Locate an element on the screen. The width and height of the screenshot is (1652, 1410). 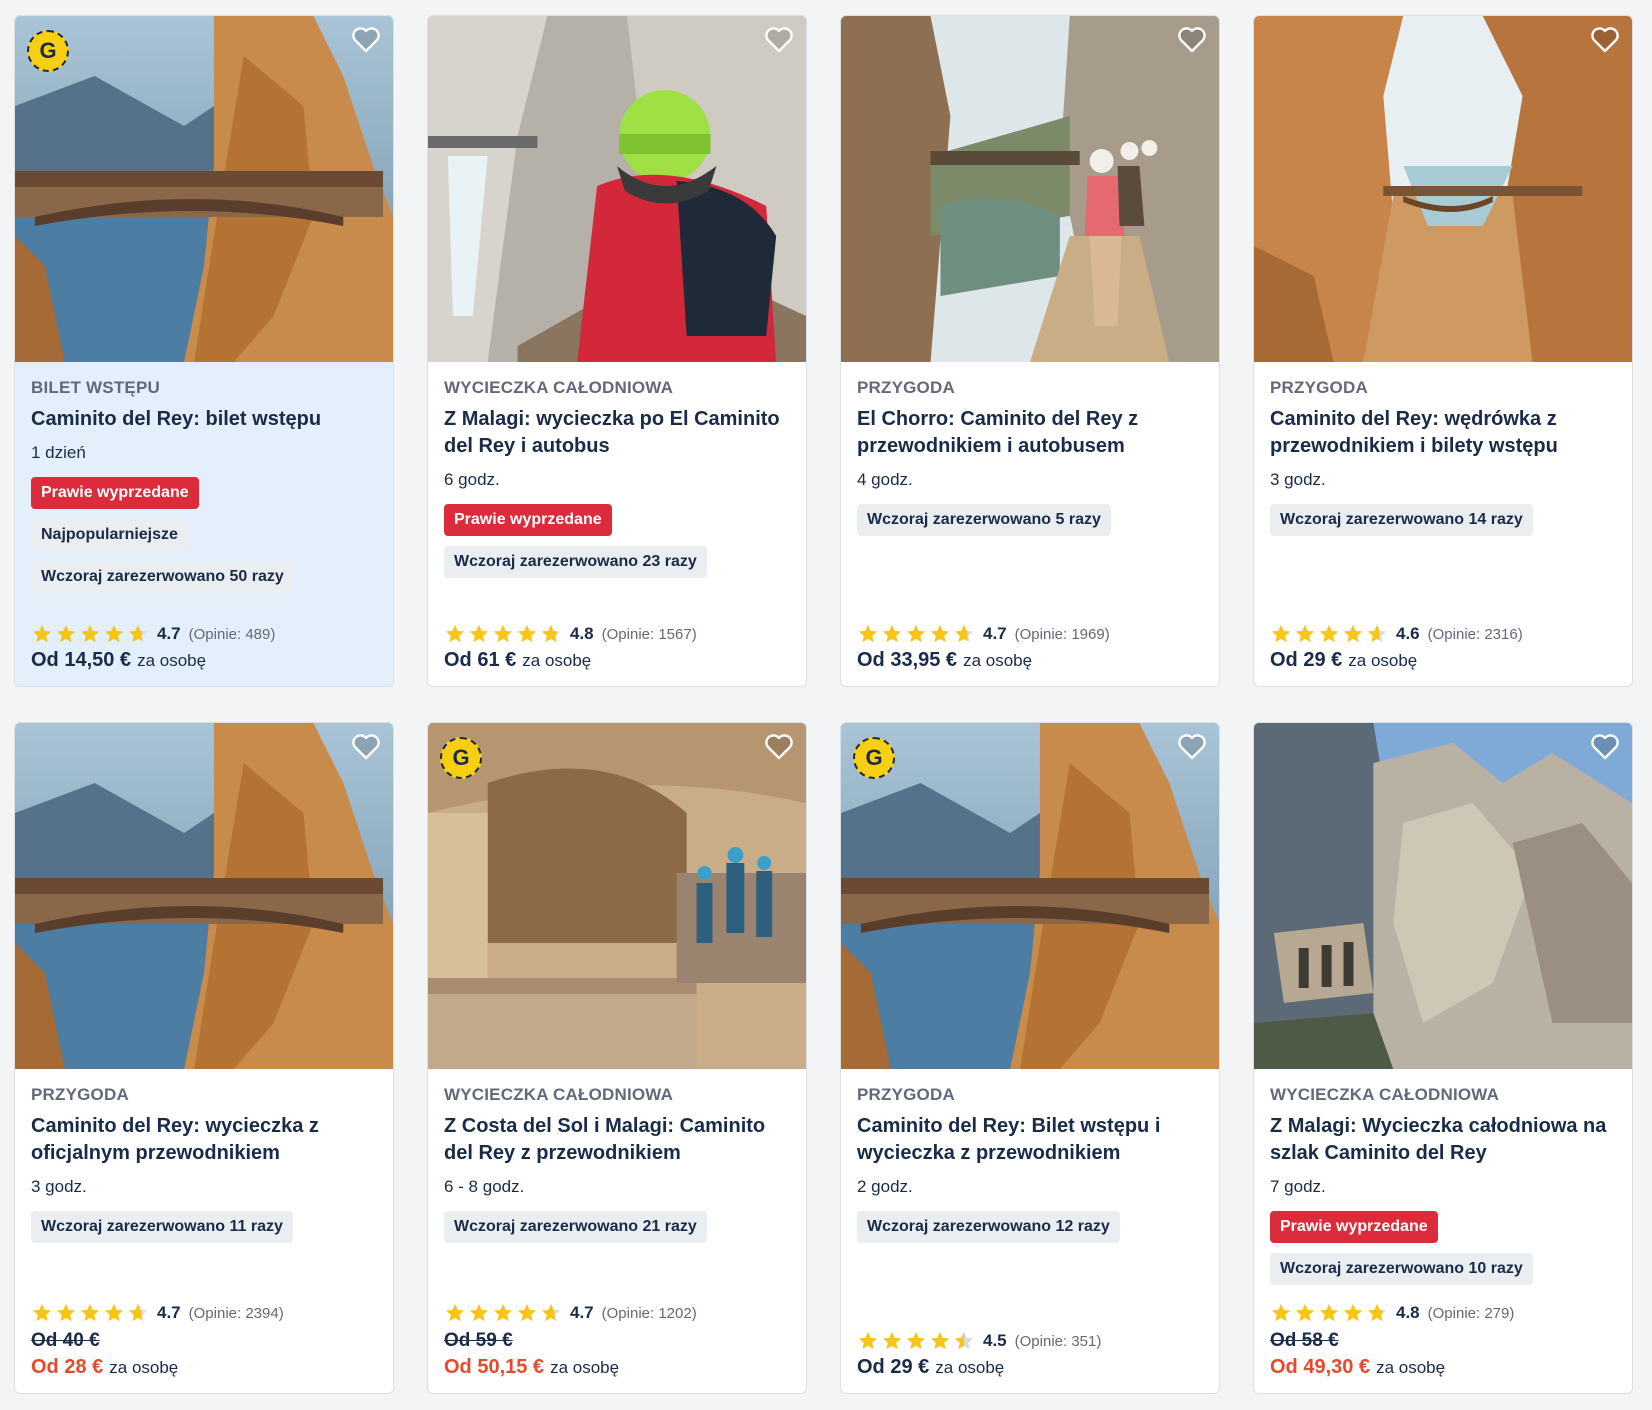
price-amount: Od 29 € is located at coordinates (893, 1367).